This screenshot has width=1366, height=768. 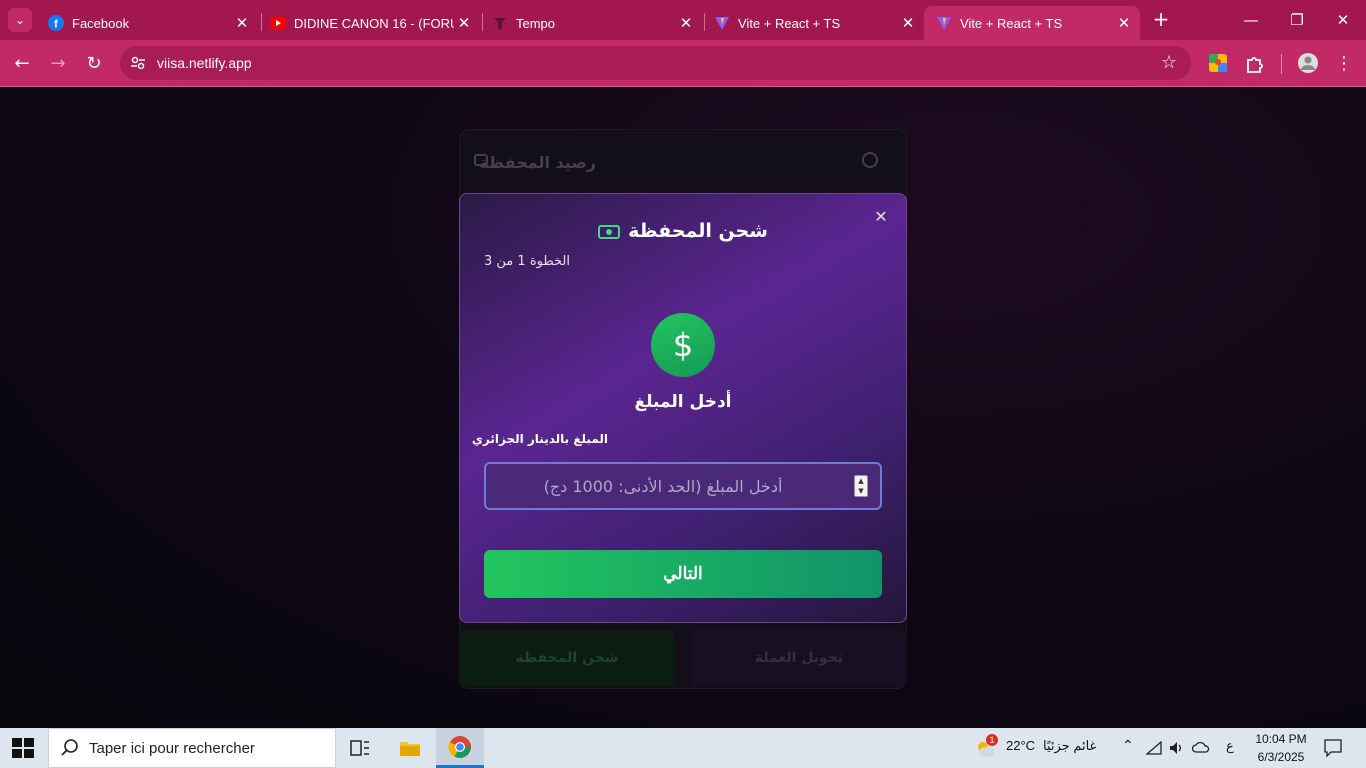 What do you see at coordinates (1297, 20) in the screenshot?
I see `restore-button: ❐` at bounding box center [1297, 20].